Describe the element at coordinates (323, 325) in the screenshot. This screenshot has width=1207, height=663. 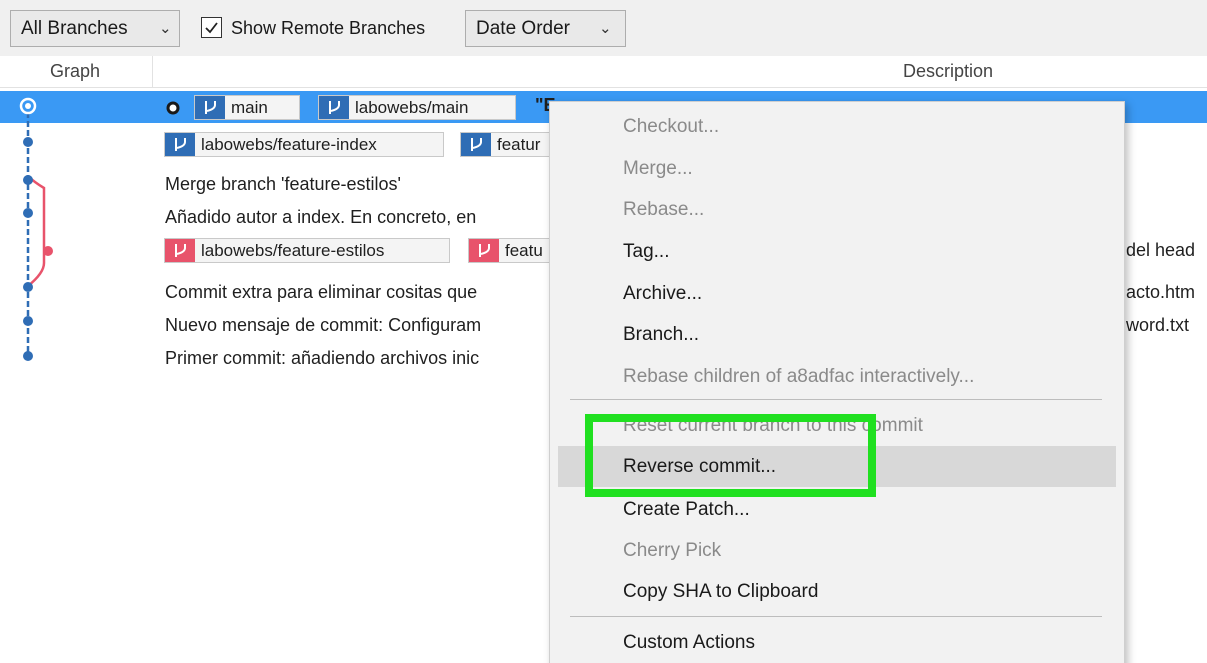
I see `commit-message: Nuevo mensaje de commit: Configuram` at that location.